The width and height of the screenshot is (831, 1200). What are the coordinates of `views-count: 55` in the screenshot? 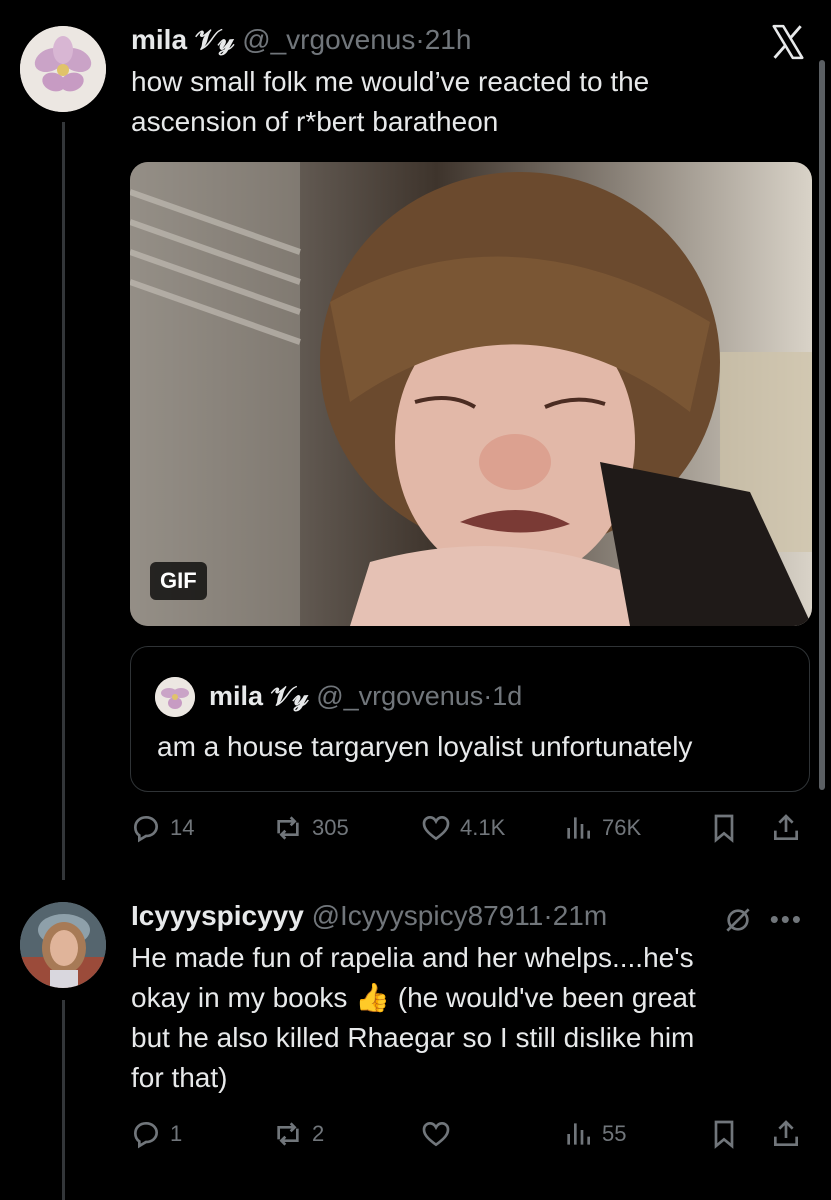 It's located at (614, 1133).